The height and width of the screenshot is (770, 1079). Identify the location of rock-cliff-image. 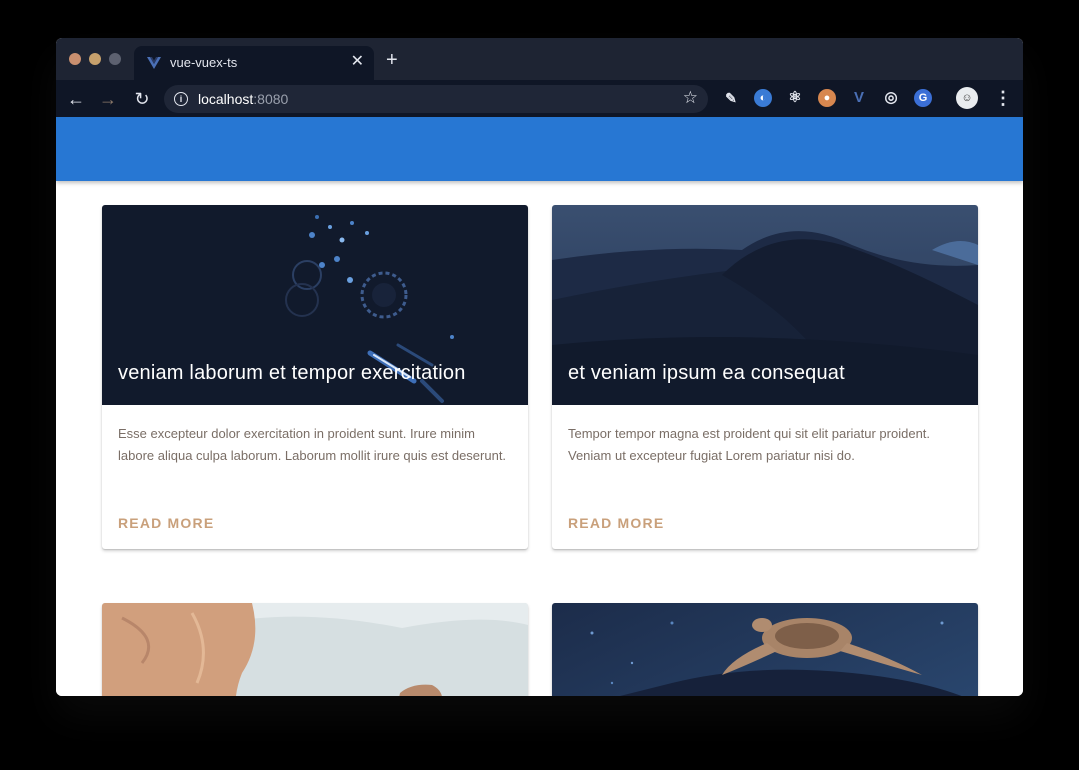
(315, 649).